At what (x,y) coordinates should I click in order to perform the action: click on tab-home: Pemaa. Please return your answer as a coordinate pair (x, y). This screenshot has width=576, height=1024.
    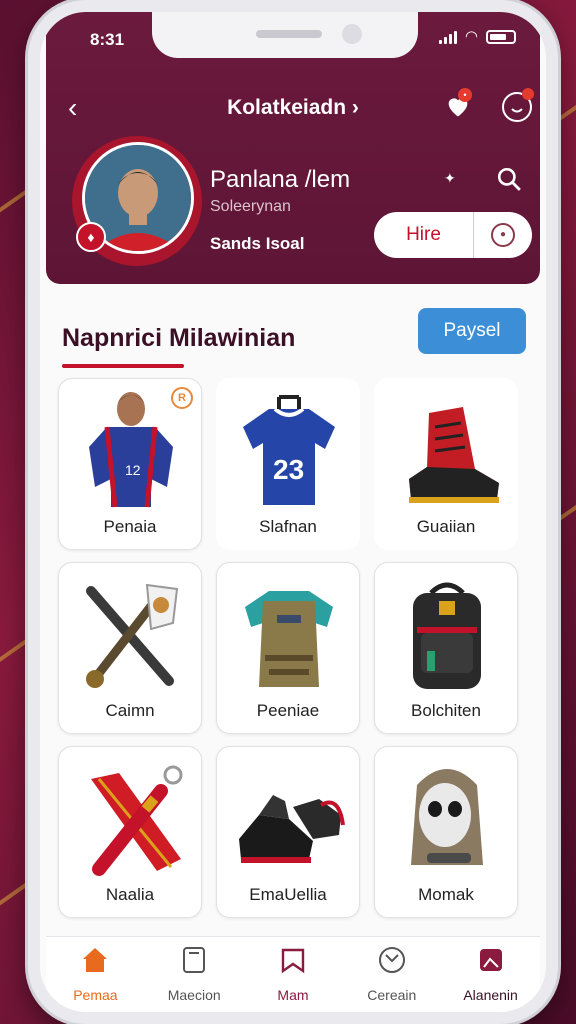
    Looking at the image, I should click on (95, 974).